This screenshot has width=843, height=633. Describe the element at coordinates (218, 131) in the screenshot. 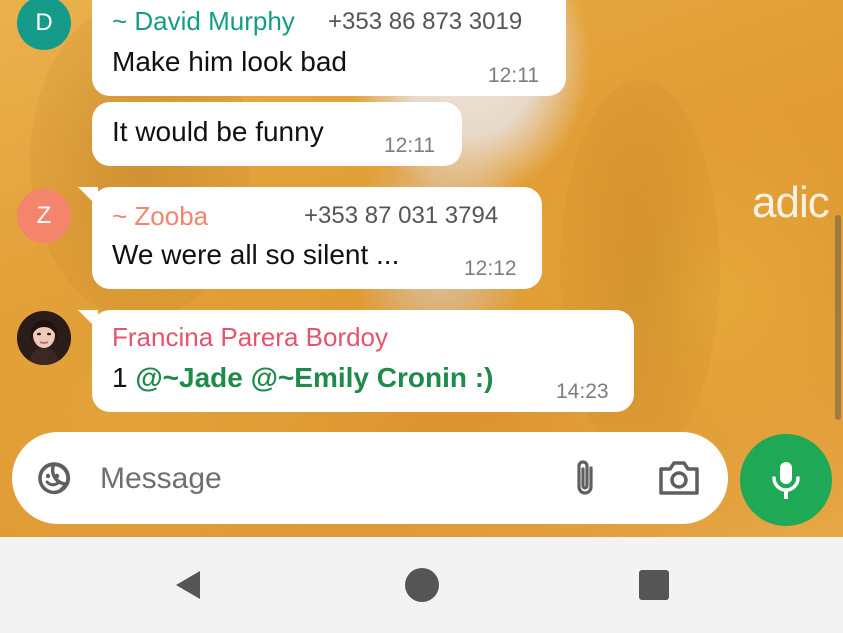

I see `message-text: It would be funny` at that location.